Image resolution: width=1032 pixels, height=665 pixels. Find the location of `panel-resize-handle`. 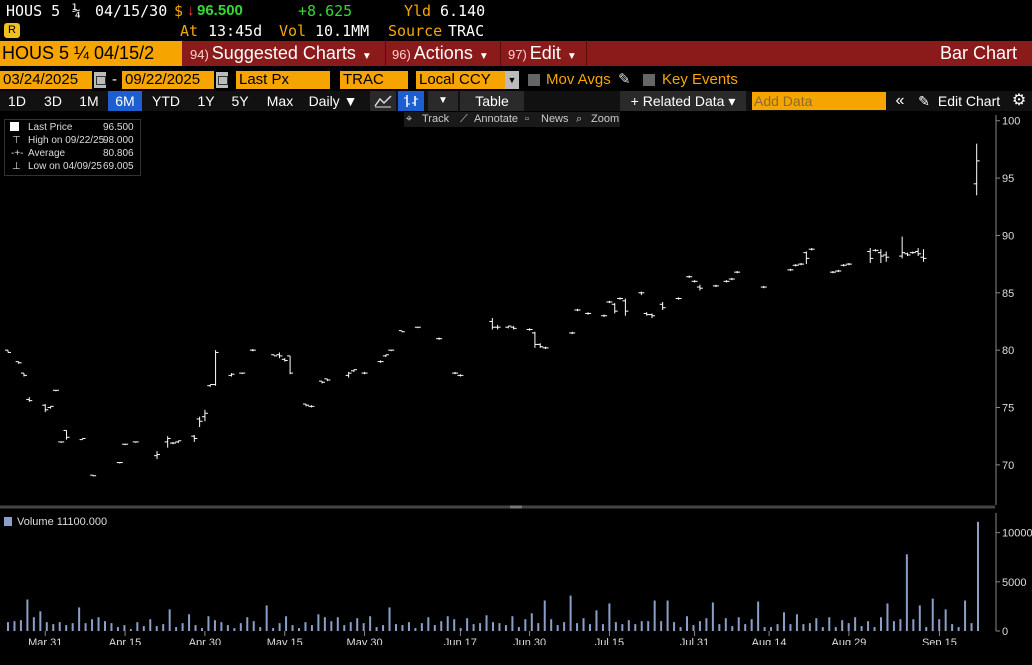

panel-resize-handle is located at coordinates (516, 507).